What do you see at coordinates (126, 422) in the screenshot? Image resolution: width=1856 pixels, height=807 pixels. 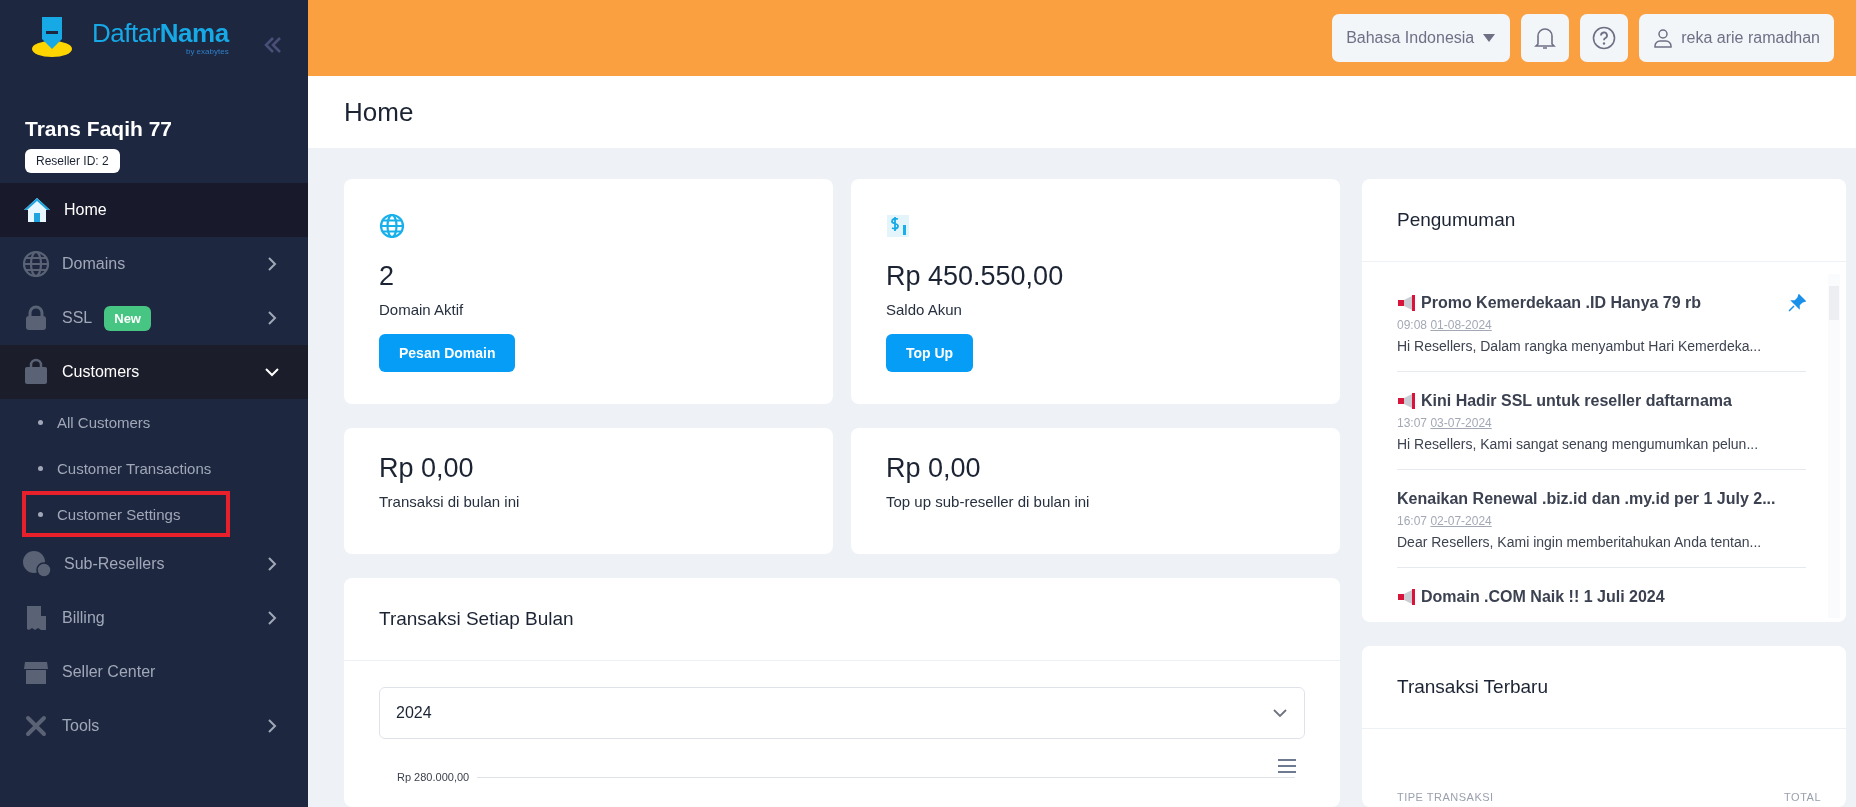 I see `sidebar-subitem: All Customers` at bounding box center [126, 422].